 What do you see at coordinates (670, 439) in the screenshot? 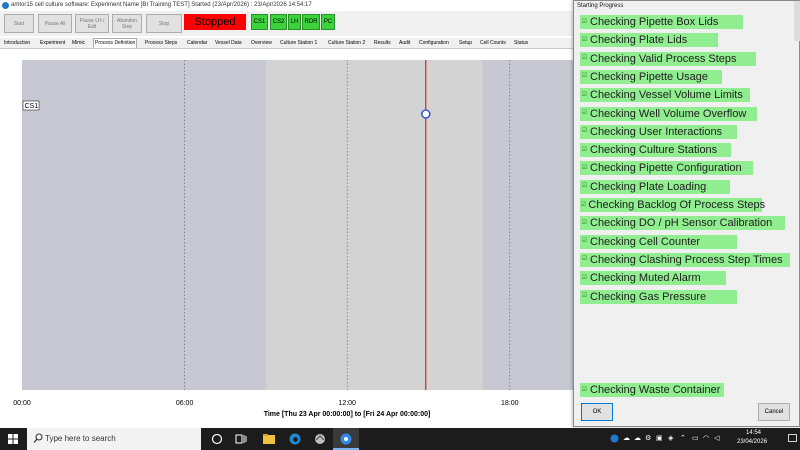
I see `shield-icon: ◈` at bounding box center [670, 439].